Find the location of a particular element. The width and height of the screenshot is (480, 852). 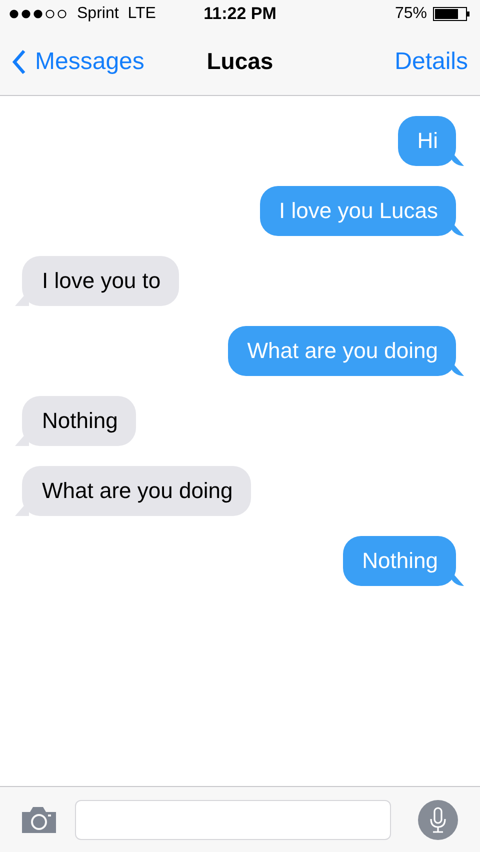

received-message-bubble: I love you to is located at coordinates (100, 281).